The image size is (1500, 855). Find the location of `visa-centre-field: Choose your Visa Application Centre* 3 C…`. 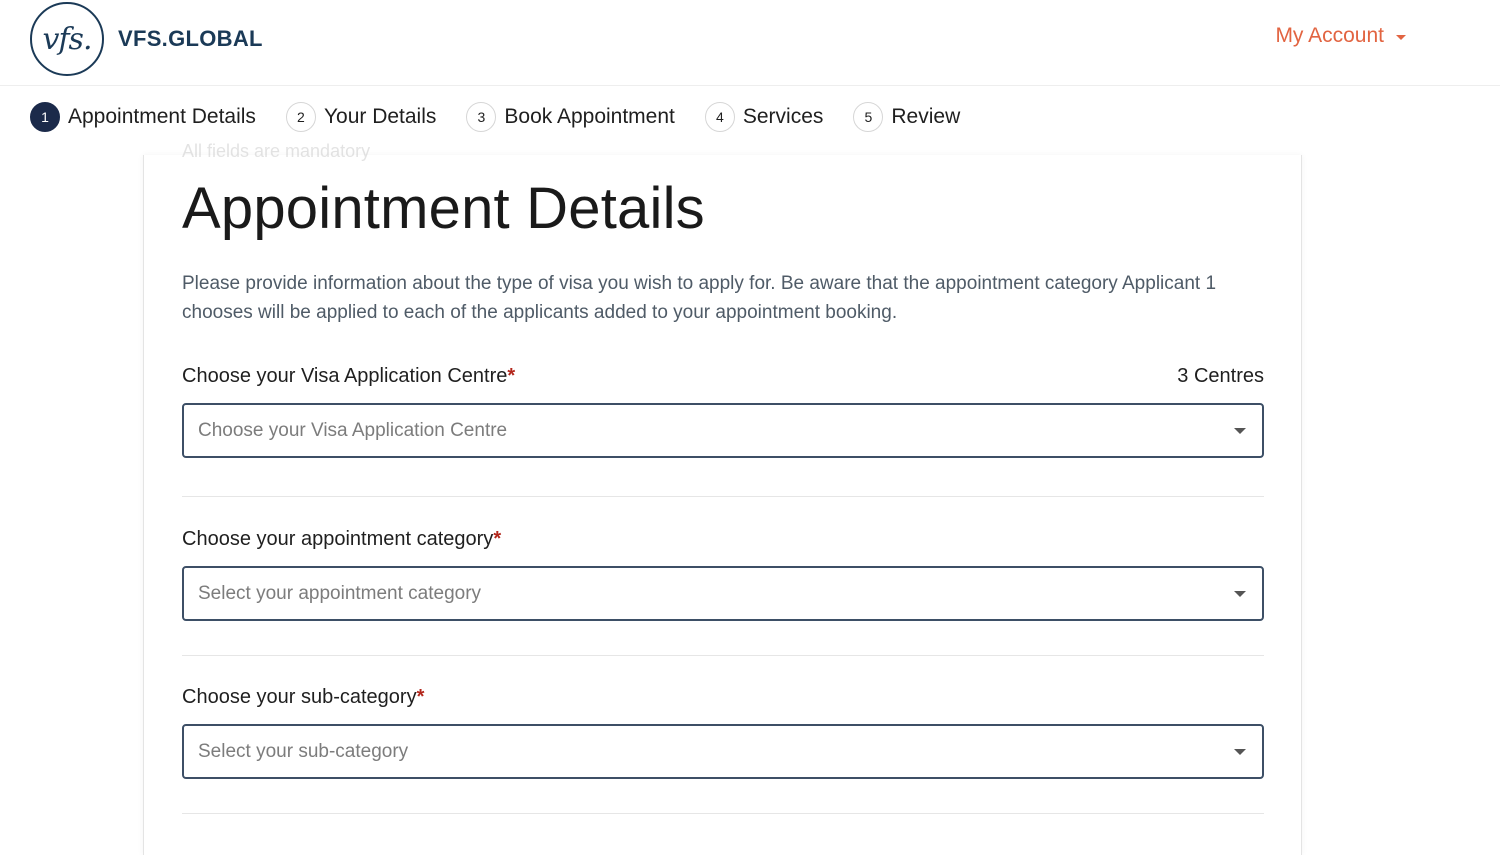

visa-centre-field: Choose your Visa Application Centre* 3 C… is located at coordinates (723, 411).